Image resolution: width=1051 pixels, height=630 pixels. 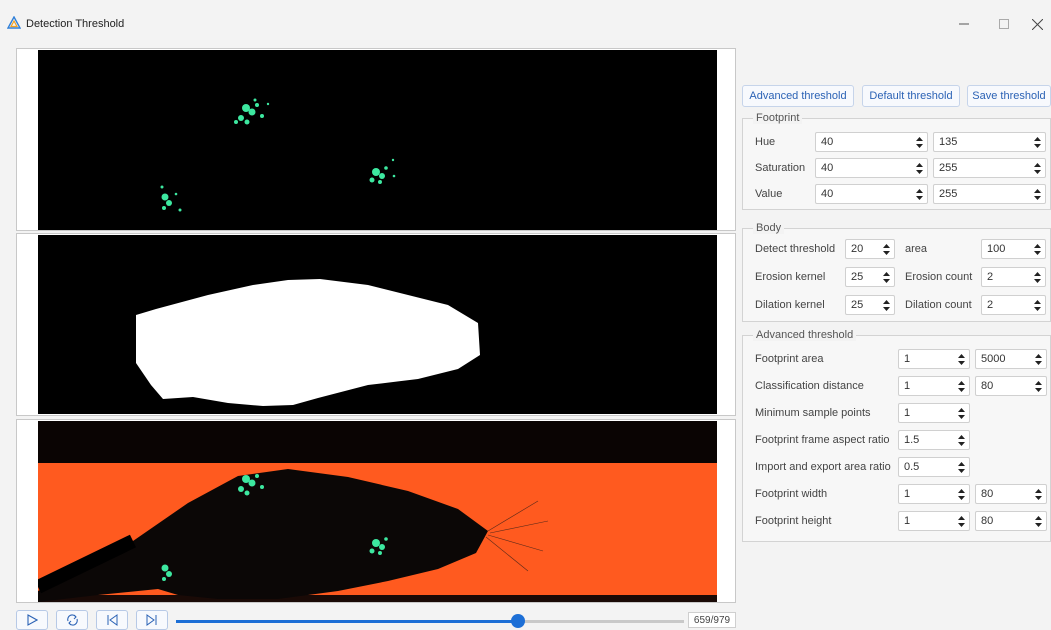 I want to click on footprint-area-min-value: 1, so click(x=907, y=359).